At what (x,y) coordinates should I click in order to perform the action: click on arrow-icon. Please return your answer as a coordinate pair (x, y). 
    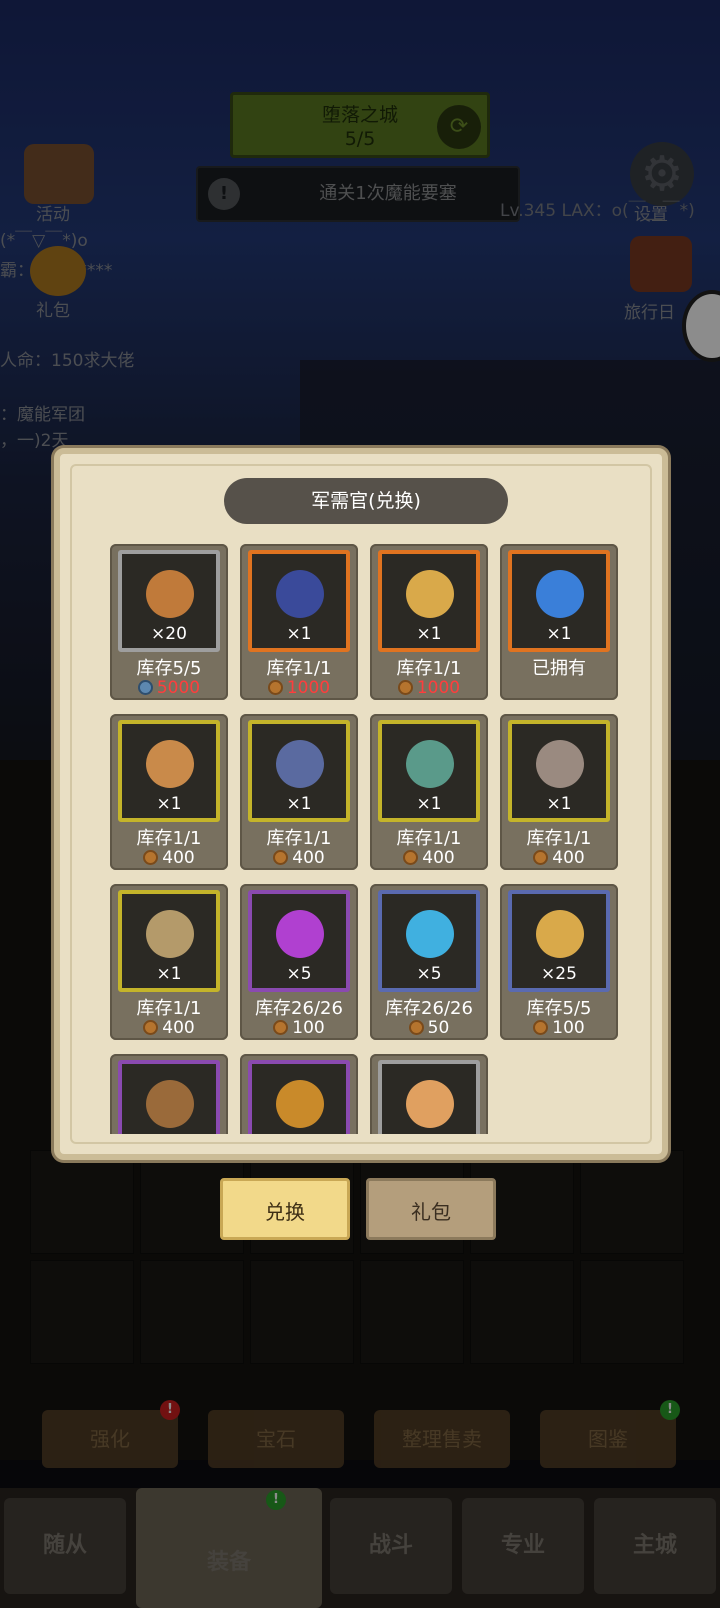
    Looking at the image, I should click on (430, 764).